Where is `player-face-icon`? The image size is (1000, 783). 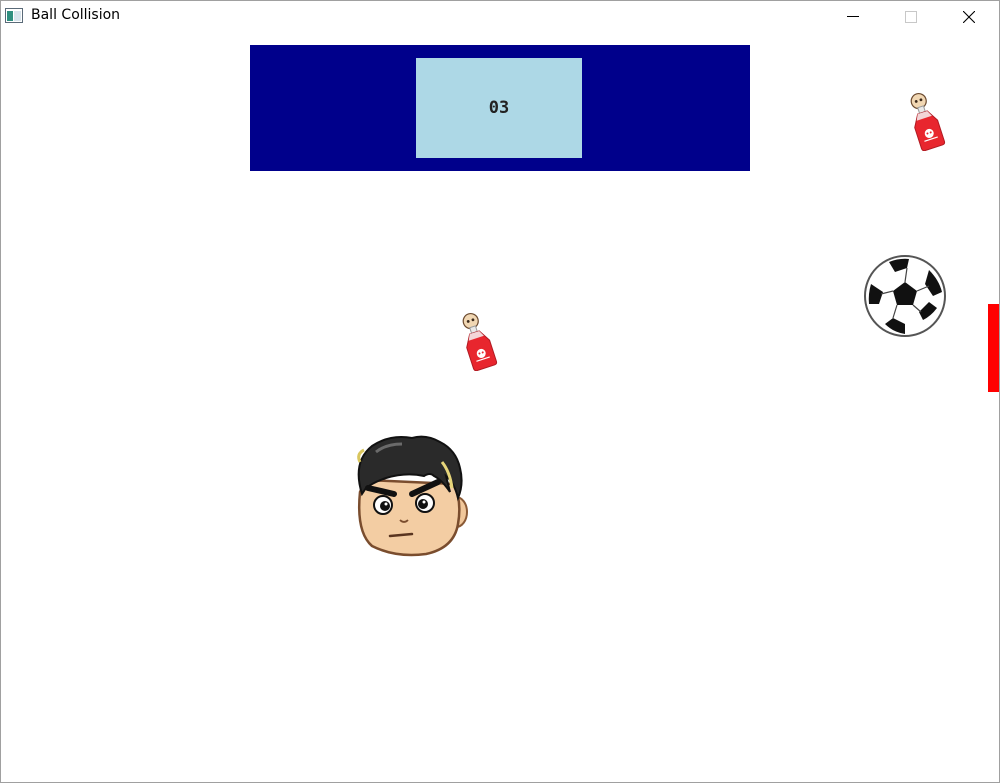 player-face-icon is located at coordinates (412, 496).